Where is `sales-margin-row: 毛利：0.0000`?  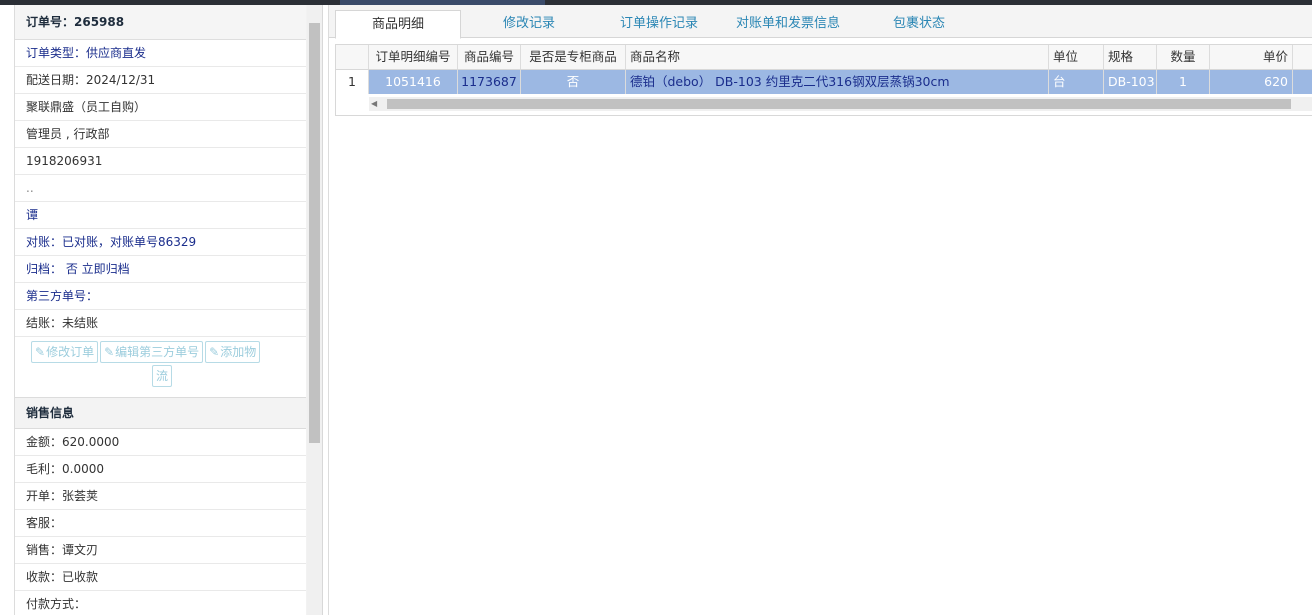
sales-margin-row: 毛利：0.0000 is located at coordinates (160, 469).